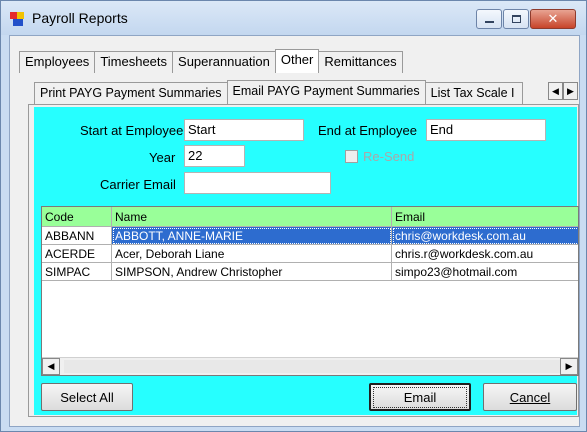 The height and width of the screenshot is (432, 587). What do you see at coordinates (87, 397) in the screenshot?
I see `select-all-button: Select All` at bounding box center [87, 397].